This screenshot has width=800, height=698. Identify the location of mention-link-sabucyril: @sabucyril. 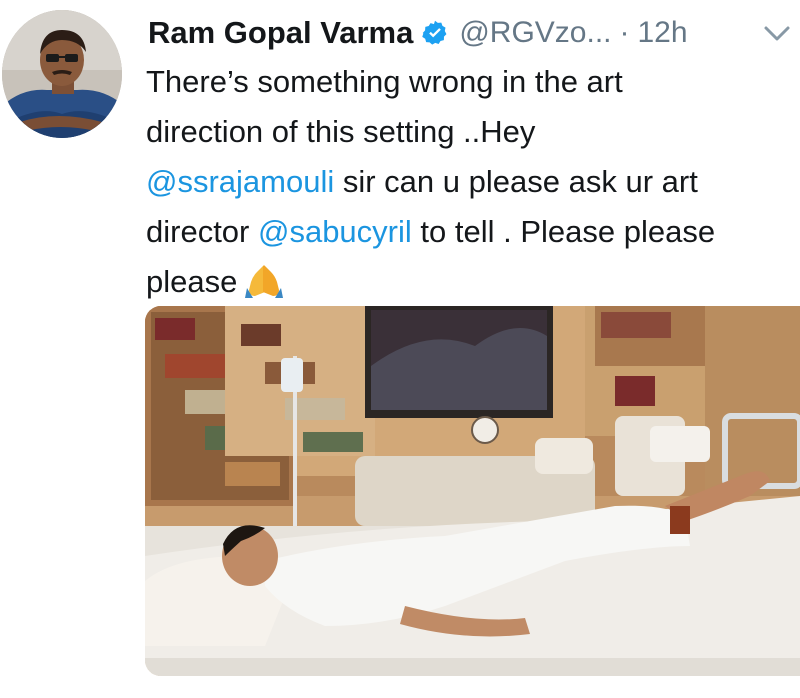
(335, 231).